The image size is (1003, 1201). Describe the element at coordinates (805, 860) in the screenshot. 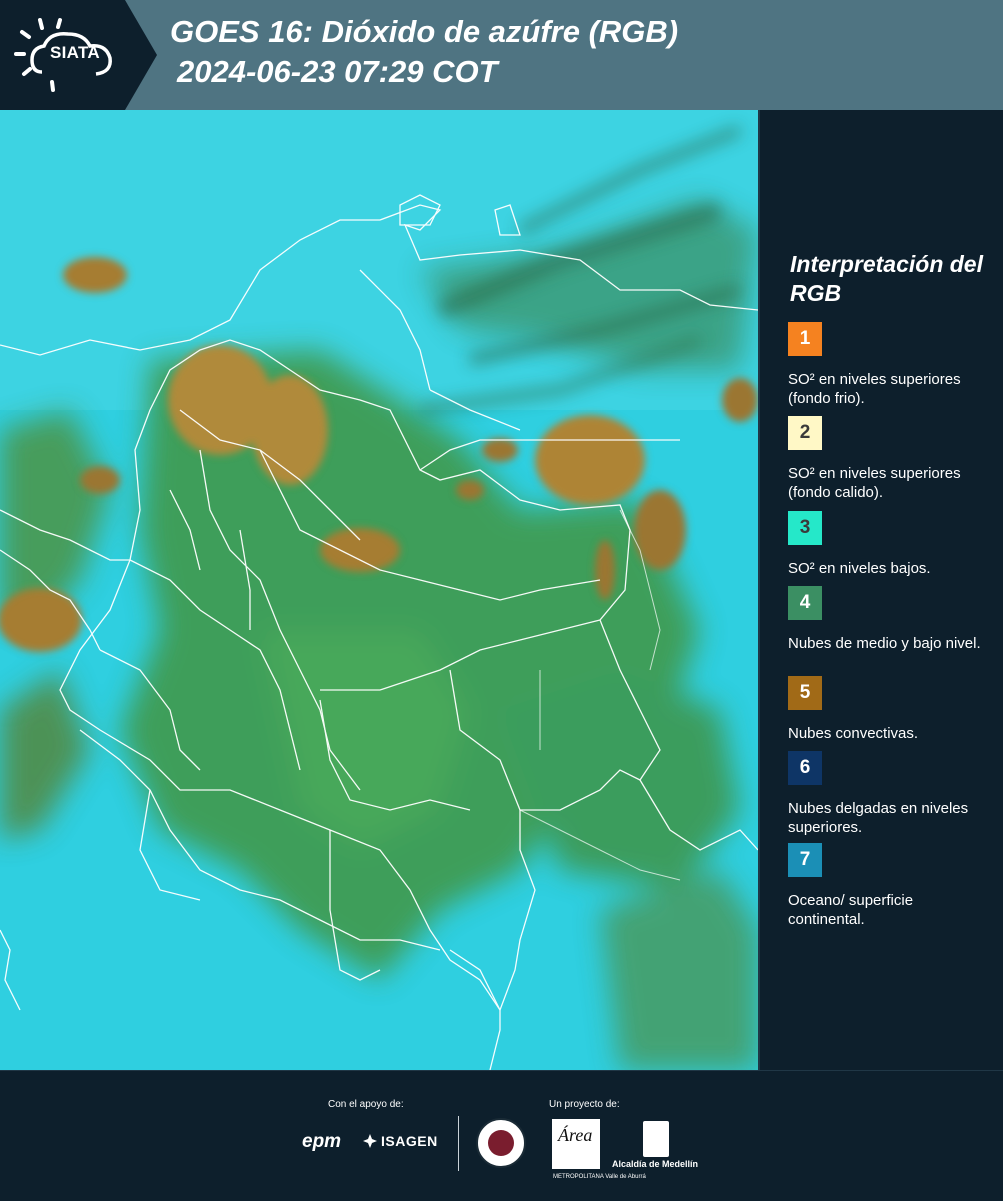

I see `legend-swatch: 7` at that location.